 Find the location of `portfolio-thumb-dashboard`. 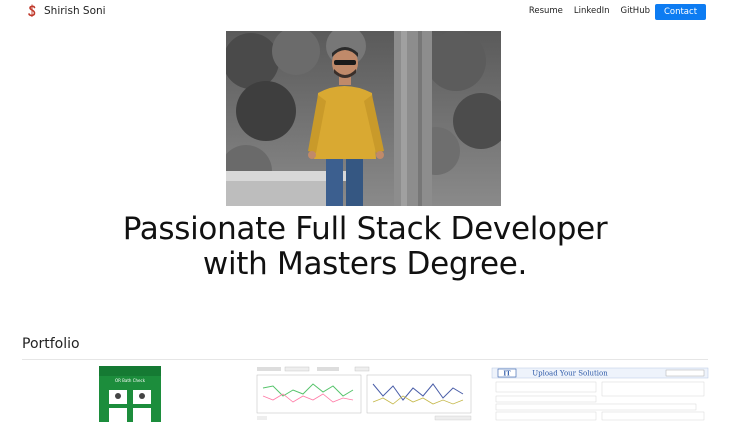

portfolio-thumb-dashboard is located at coordinates (365, 394).